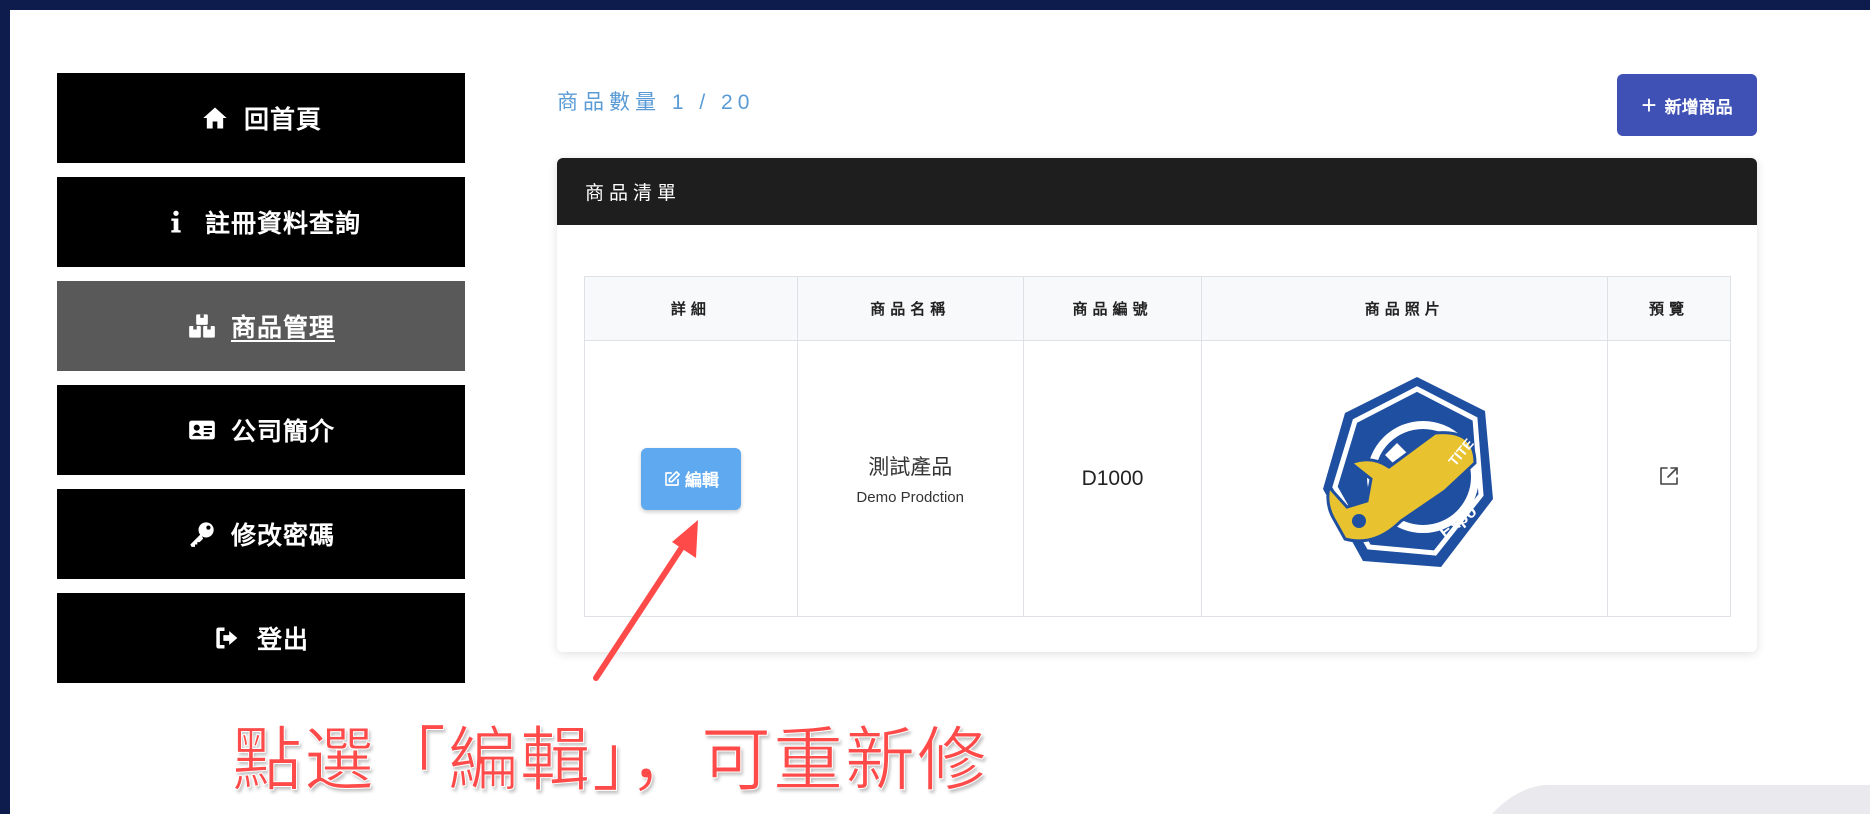  I want to click on column-header-preview: 預覽, so click(1669, 308).